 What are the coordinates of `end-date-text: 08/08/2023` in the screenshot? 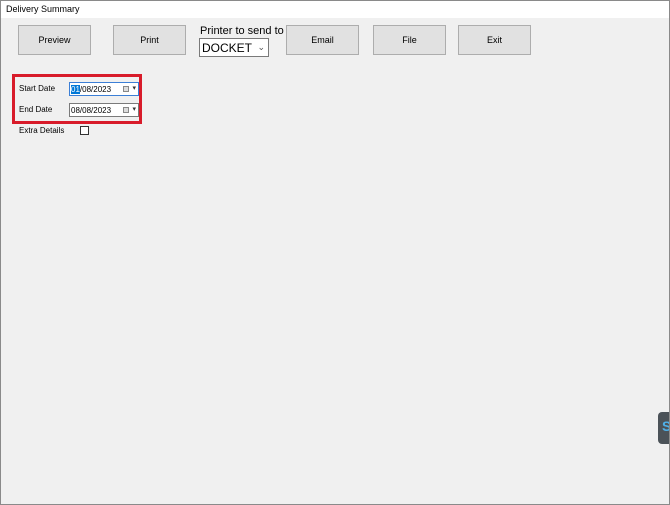 It's located at (91, 110).